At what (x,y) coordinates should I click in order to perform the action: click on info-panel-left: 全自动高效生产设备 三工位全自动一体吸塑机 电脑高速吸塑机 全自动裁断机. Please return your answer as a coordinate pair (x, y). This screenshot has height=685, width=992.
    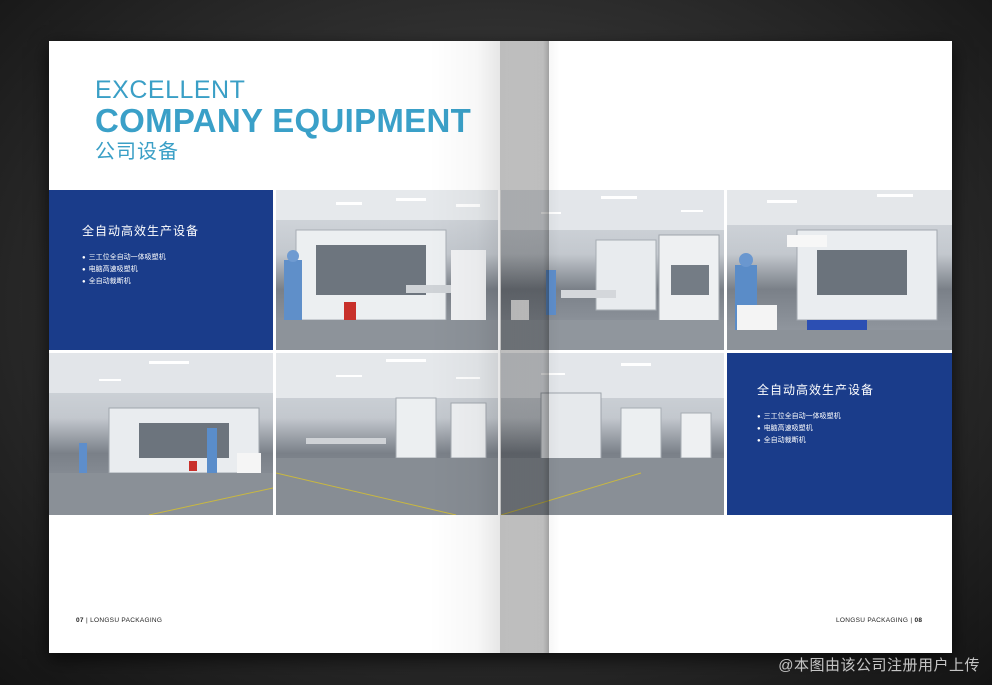
    Looking at the image, I should click on (161, 270).